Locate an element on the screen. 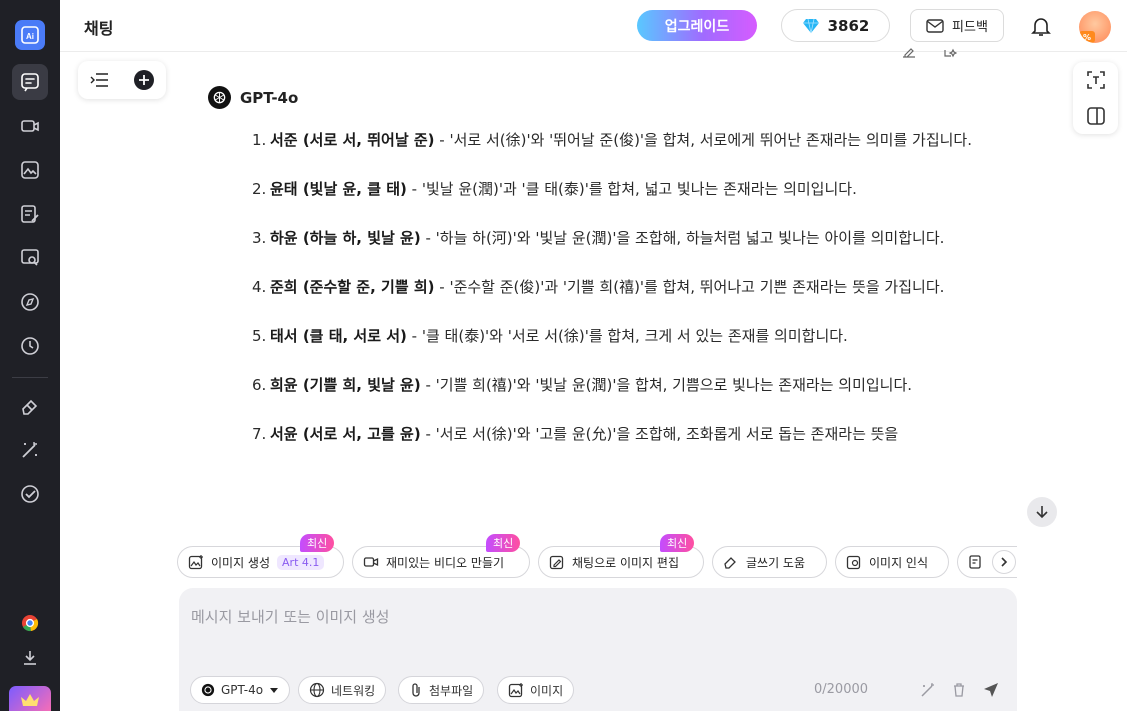  model-selector: GPT-4o is located at coordinates (240, 690).